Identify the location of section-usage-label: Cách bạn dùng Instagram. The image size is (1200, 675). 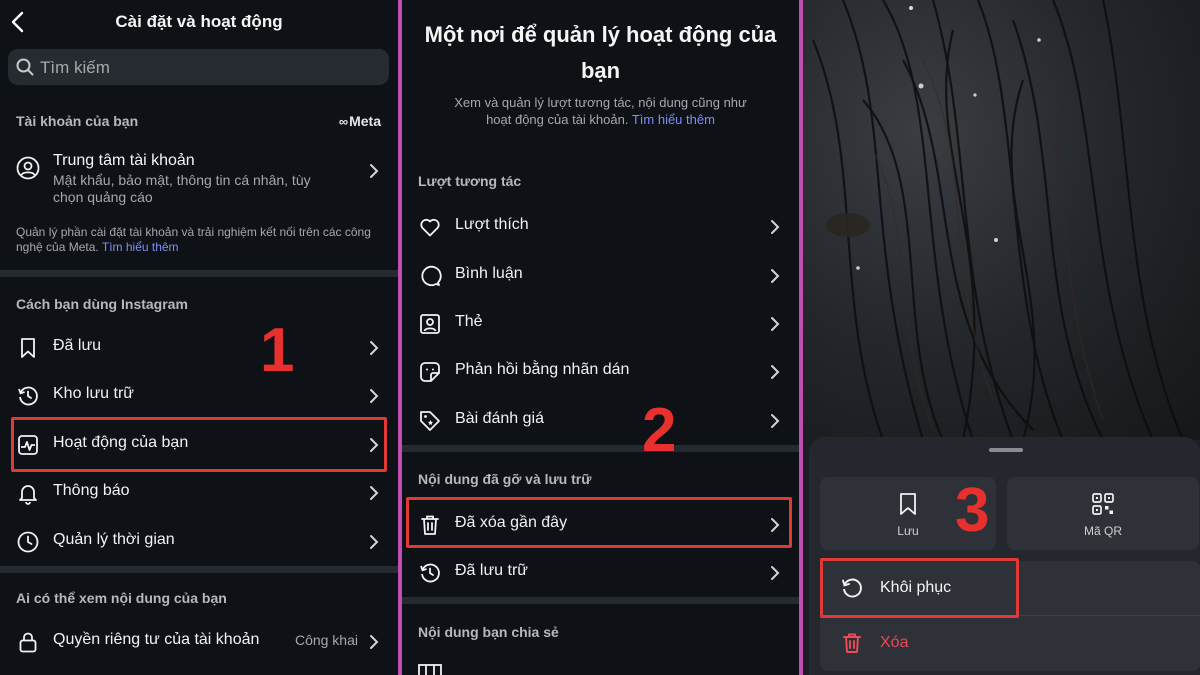
(102, 304).